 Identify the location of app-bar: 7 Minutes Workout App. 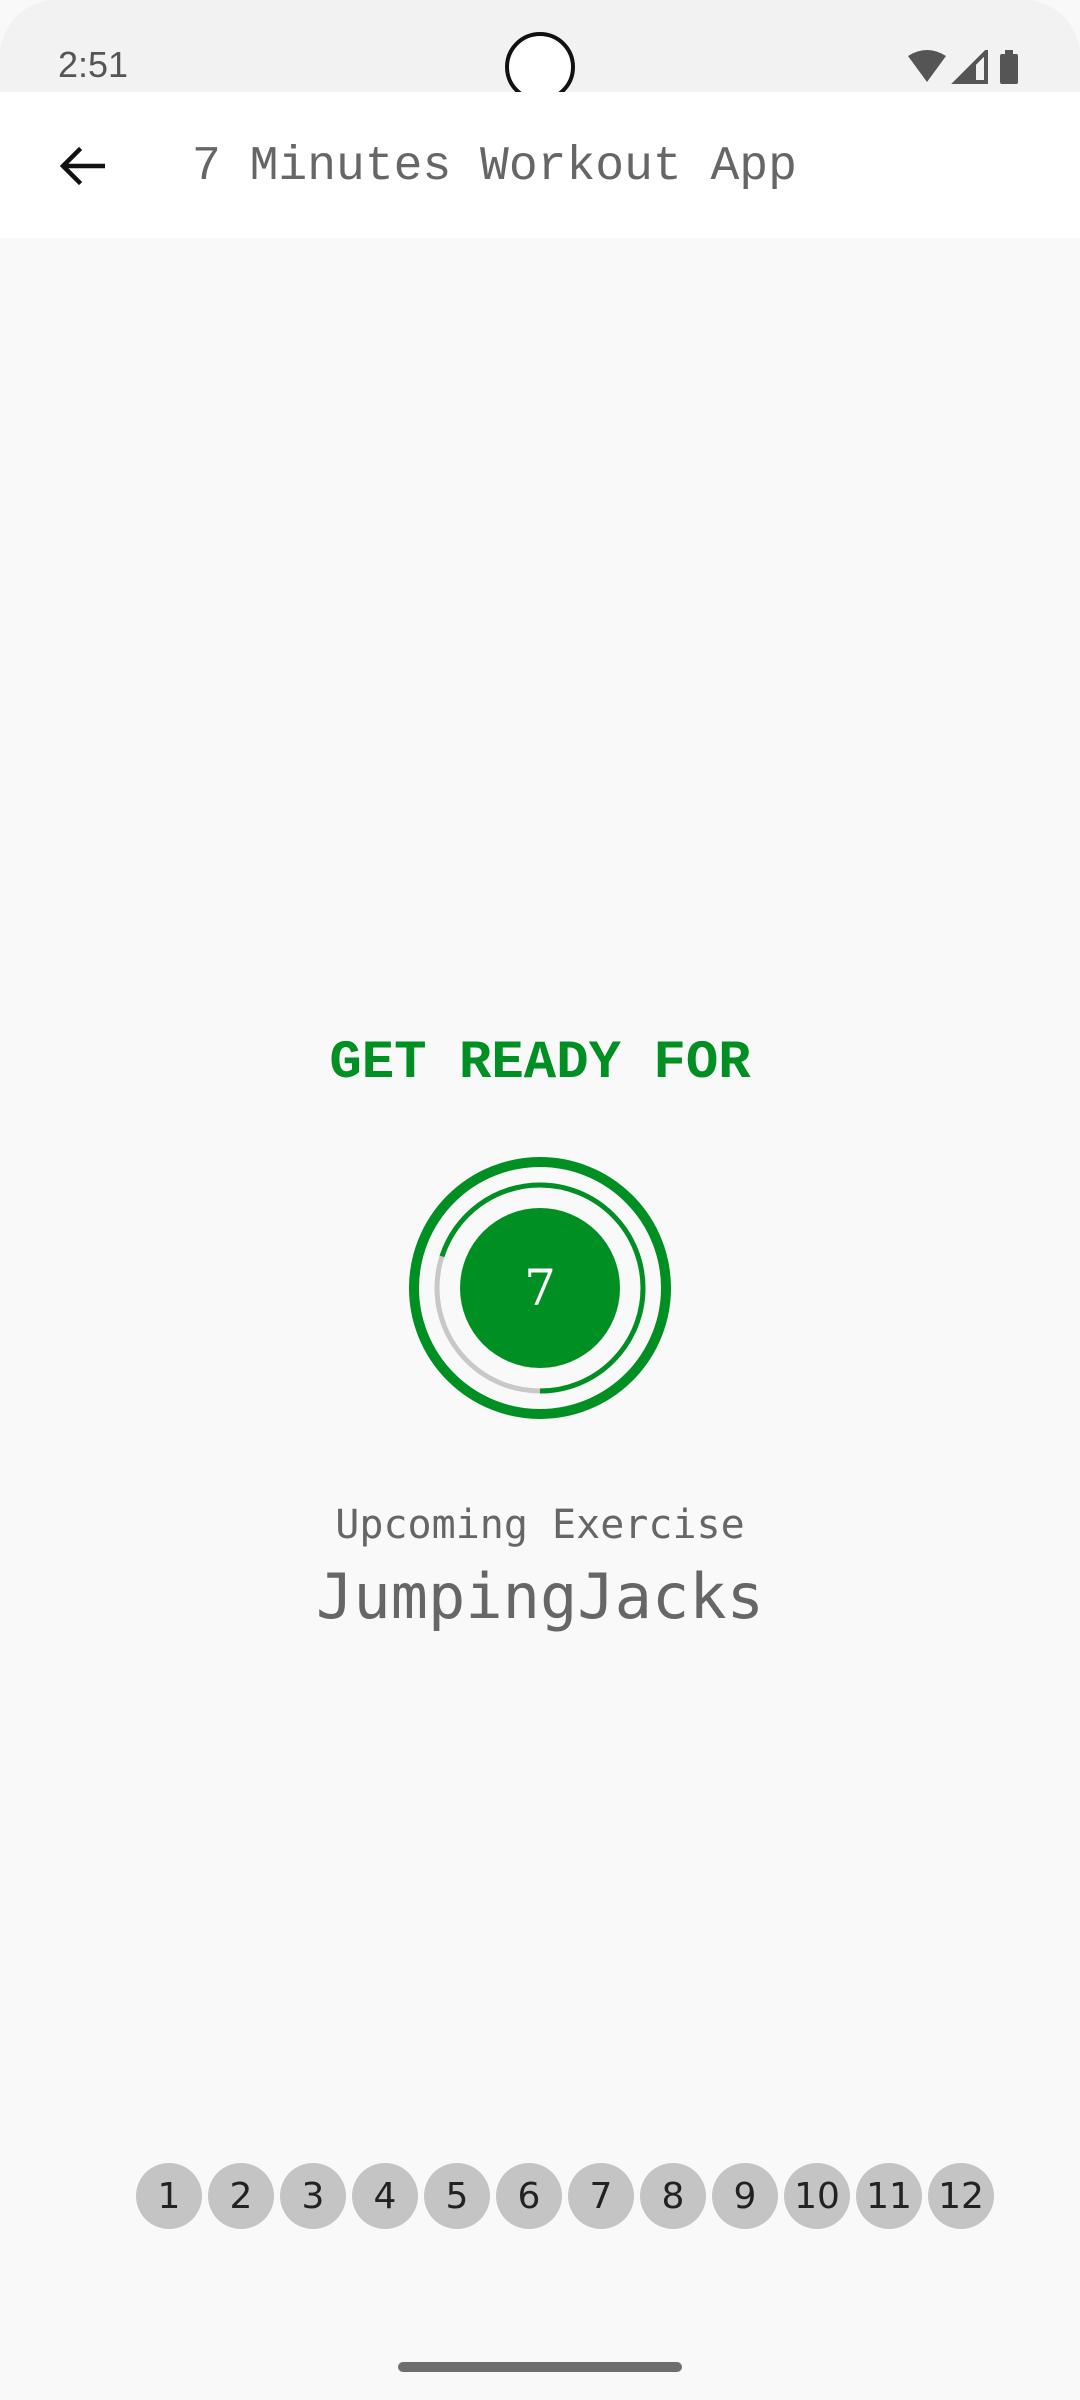
(540, 165).